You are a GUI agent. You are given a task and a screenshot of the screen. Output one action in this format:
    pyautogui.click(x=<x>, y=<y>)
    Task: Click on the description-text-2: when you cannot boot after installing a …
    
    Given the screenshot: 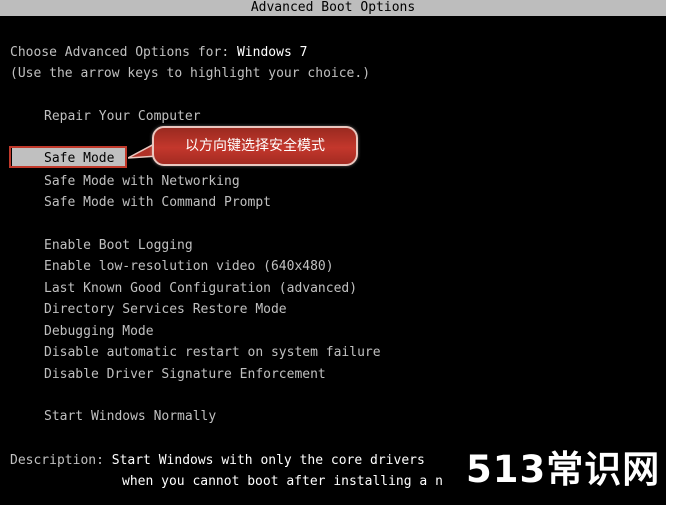 What is the action you would take?
    pyautogui.click(x=282, y=481)
    